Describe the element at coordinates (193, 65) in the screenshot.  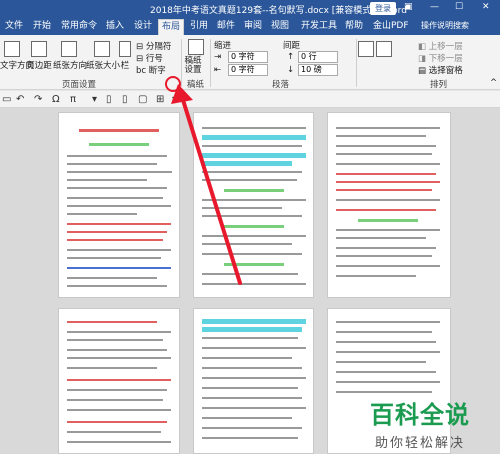
I see `draft-paper-label: 稿纸设置` at that location.